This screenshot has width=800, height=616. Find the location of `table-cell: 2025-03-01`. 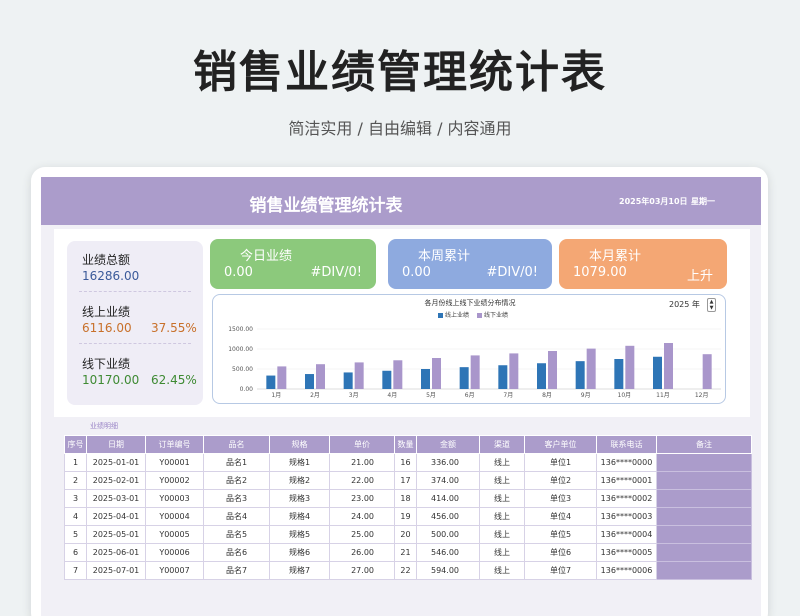

table-cell: 2025-03-01 is located at coordinates (116, 498).